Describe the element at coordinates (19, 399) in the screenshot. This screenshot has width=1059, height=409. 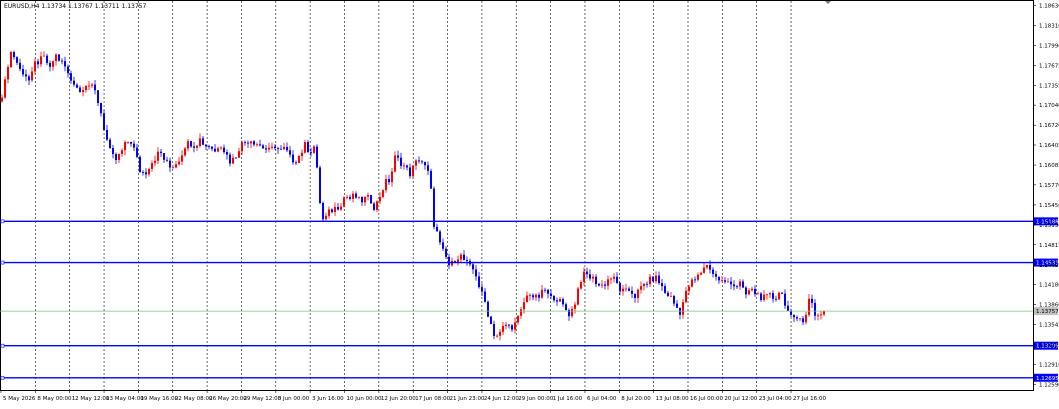
I see `time-tick-label: 5 May 2026` at that location.